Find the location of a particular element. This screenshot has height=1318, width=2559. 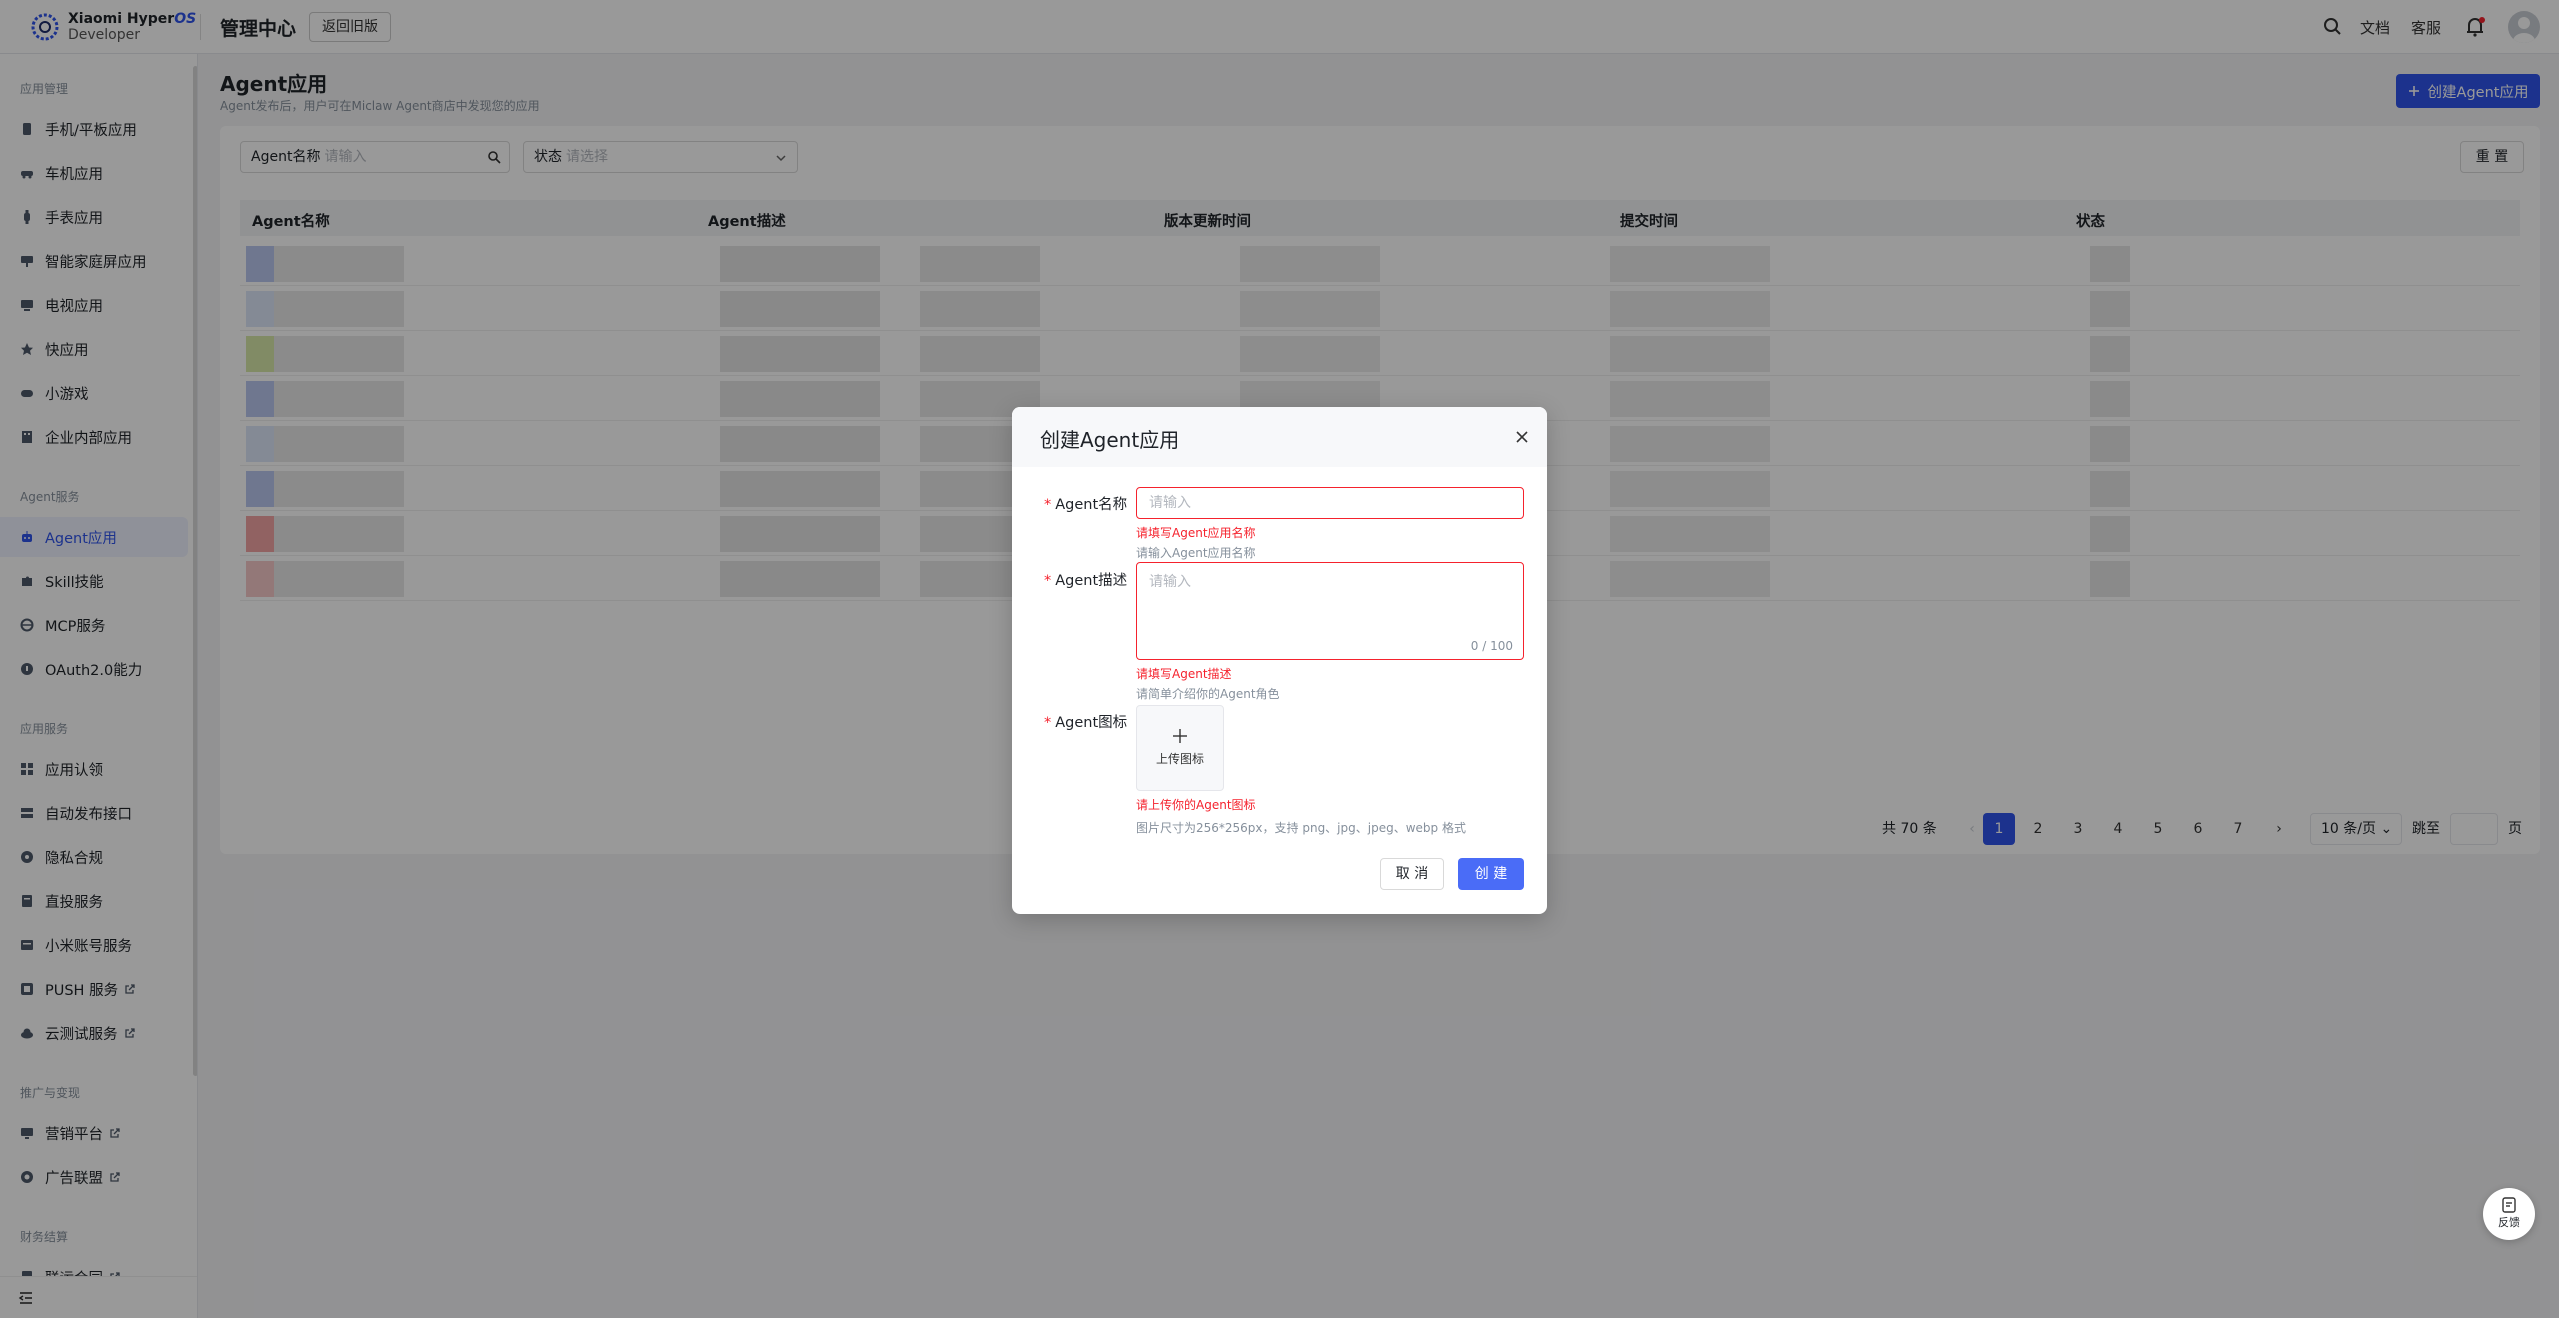

create-button: 创 建 is located at coordinates (1491, 874).